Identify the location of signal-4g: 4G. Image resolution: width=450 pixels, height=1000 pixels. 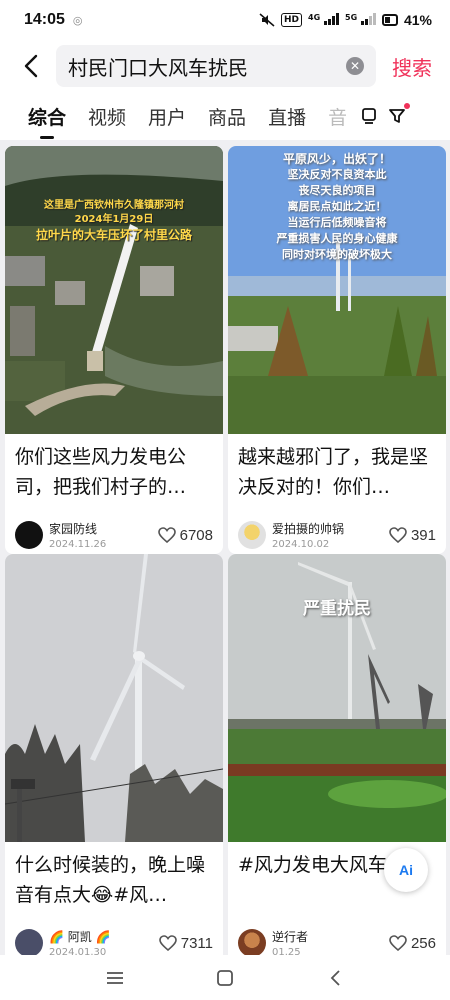
(323, 20).